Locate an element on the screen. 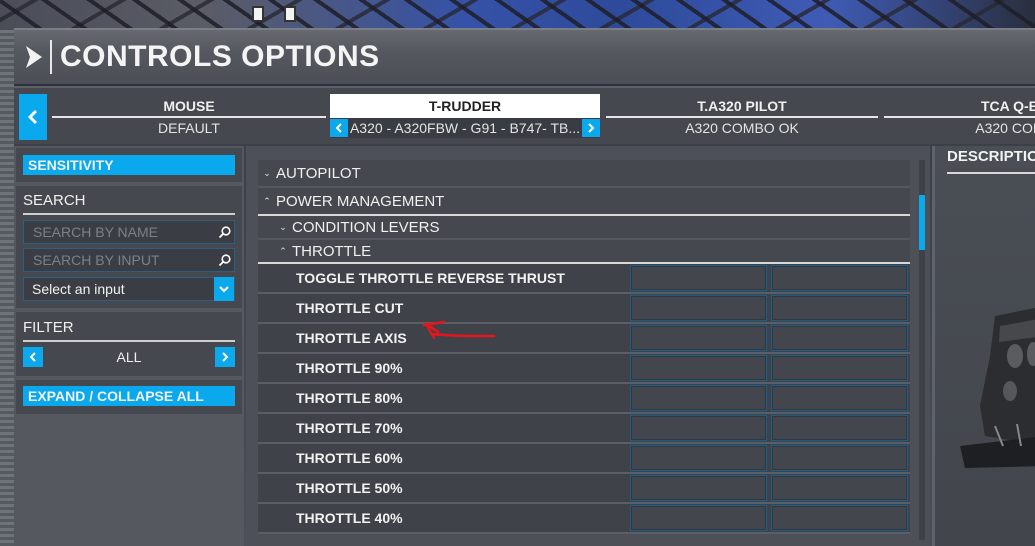 Image resolution: width=1035 pixels, height=546 pixels. binding-row: THROTTLE 50% is located at coordinates (584, 489).